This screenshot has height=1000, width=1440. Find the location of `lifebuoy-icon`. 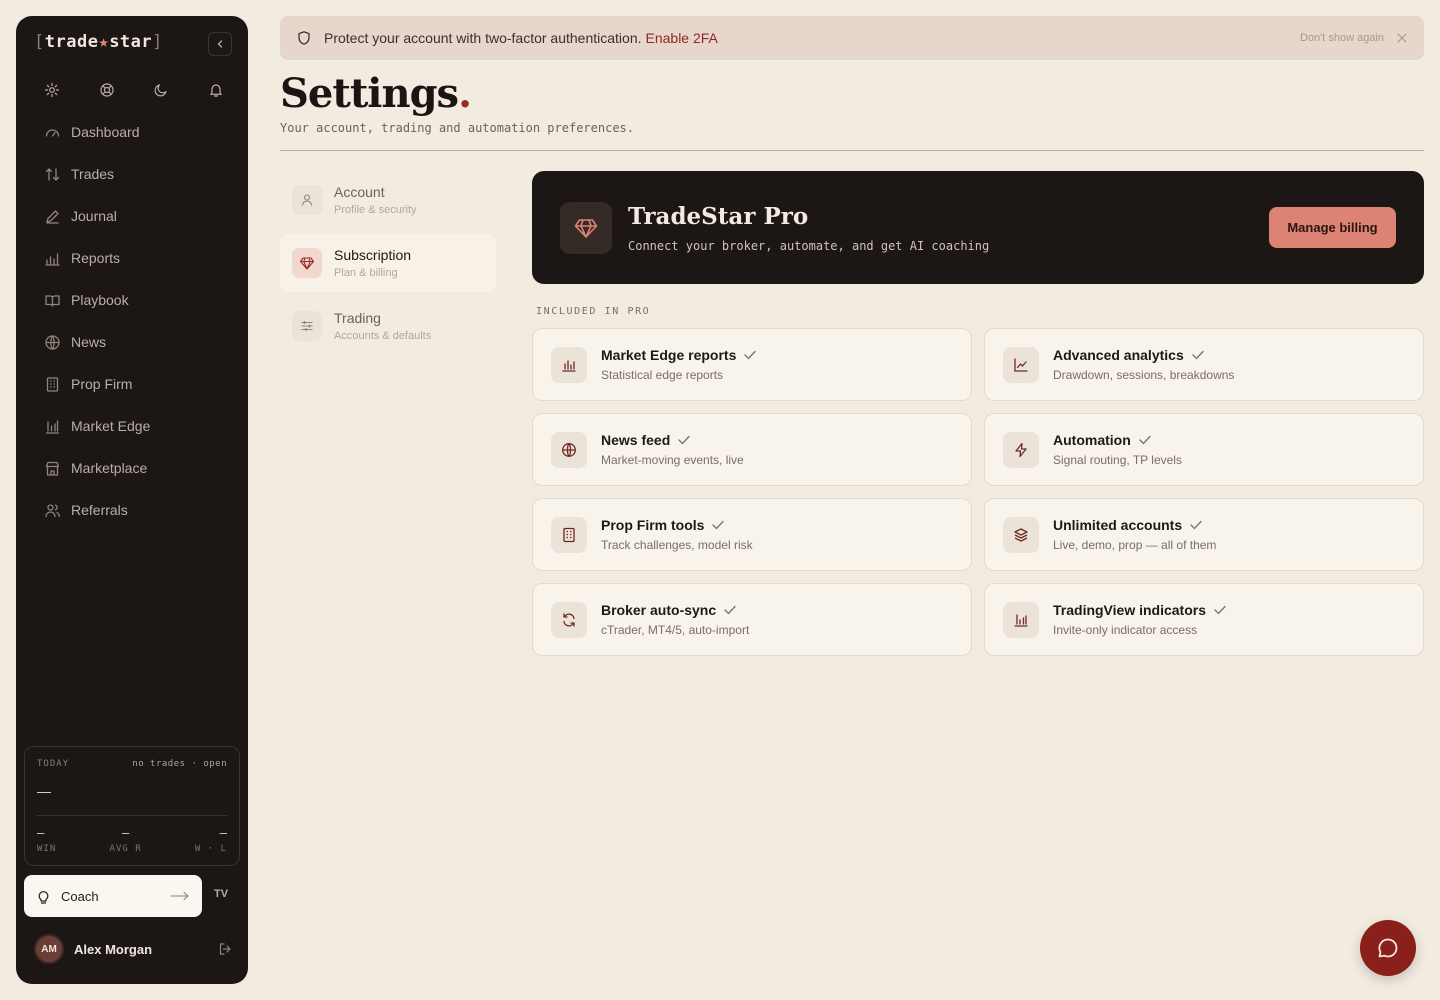

lifebuoy-icon is located at coordinates (107, 90).